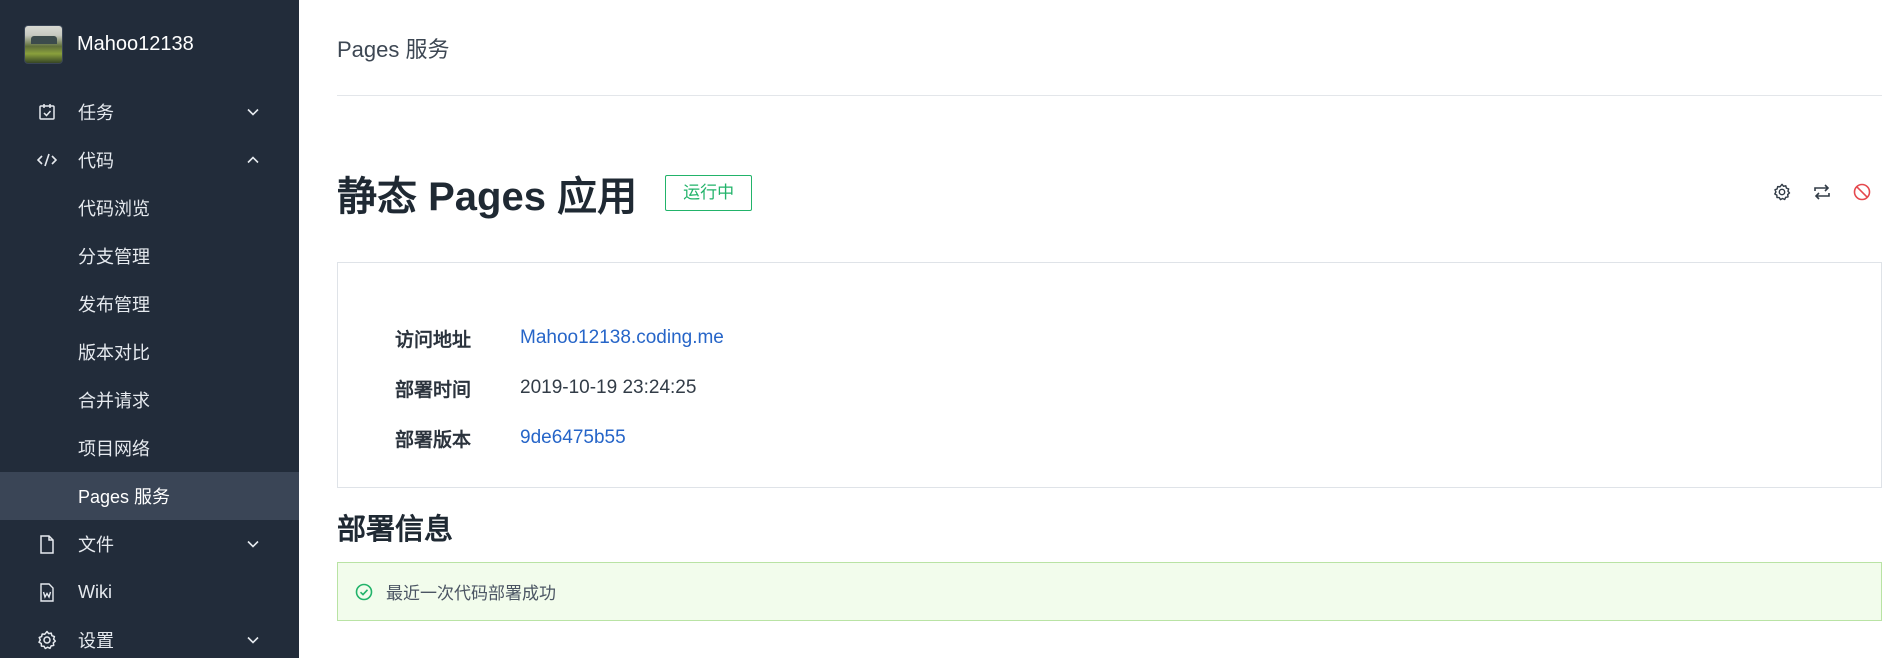 Image resolution: width=1898 pixels, height=658 pixels. What do you see at coordinates (135, 43) in the screenshot?
I see `project-name: Mahoo12138` at bounding box center [135, 43].